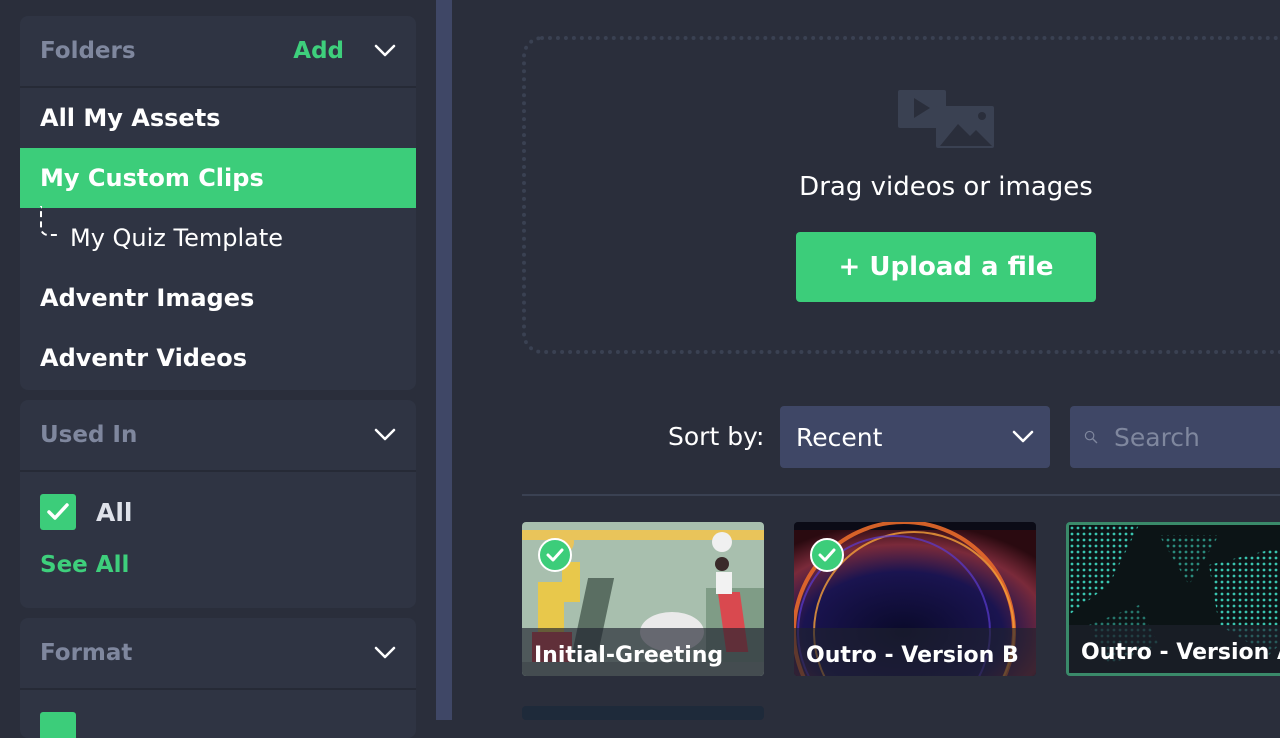  Describe the element at coordinates (218, 512) in the screenshot. I see `used-in-all-option: All` at that location.